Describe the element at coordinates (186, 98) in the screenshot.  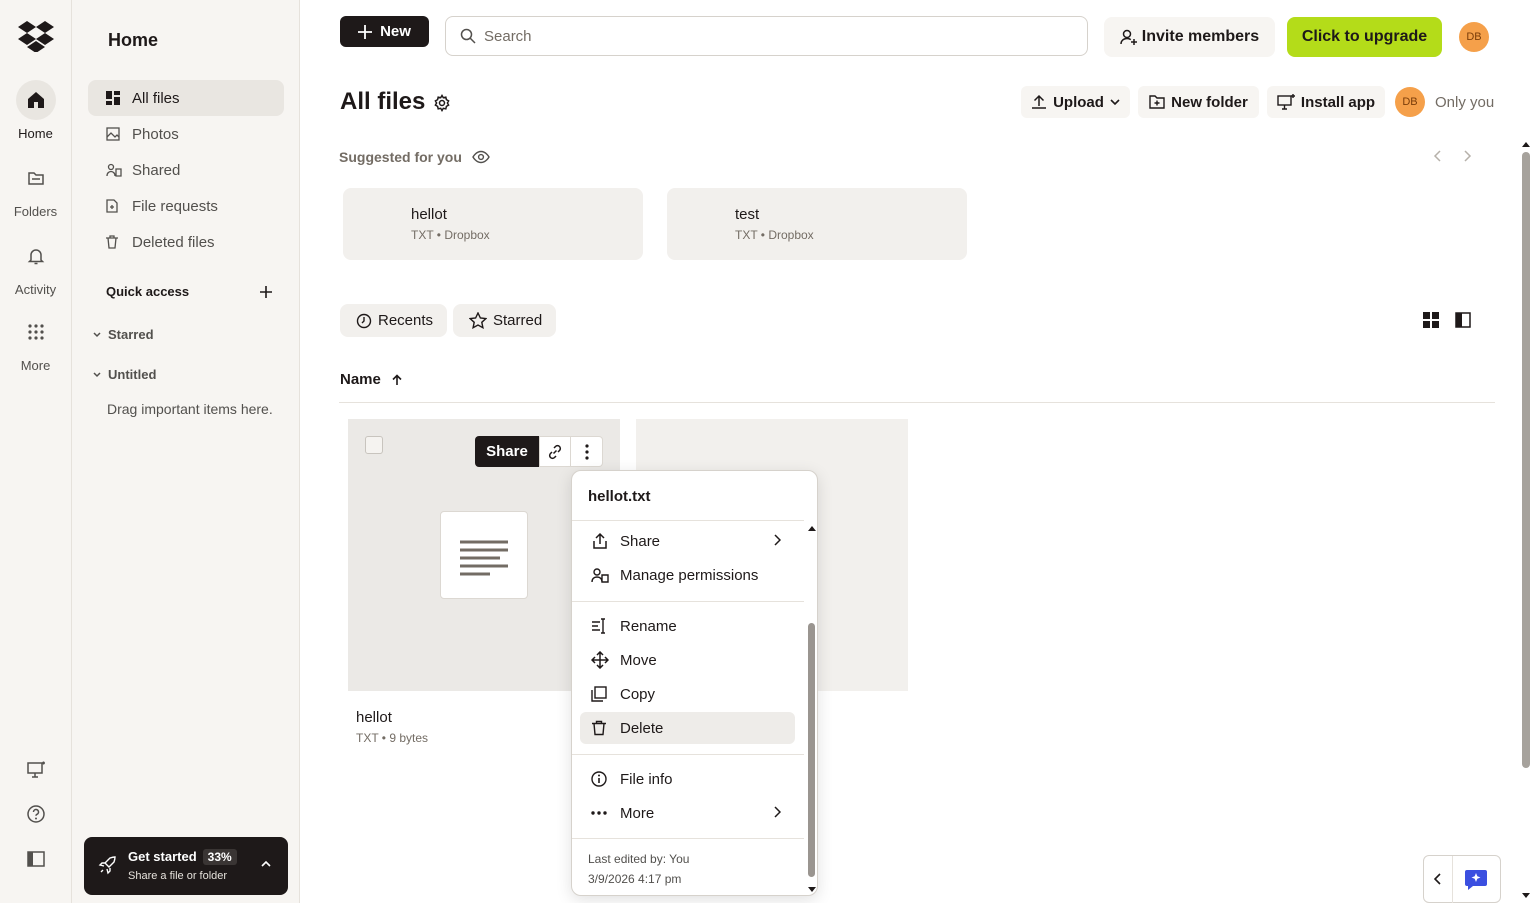
I see `sidebar-item-all-files: All files` at that location.